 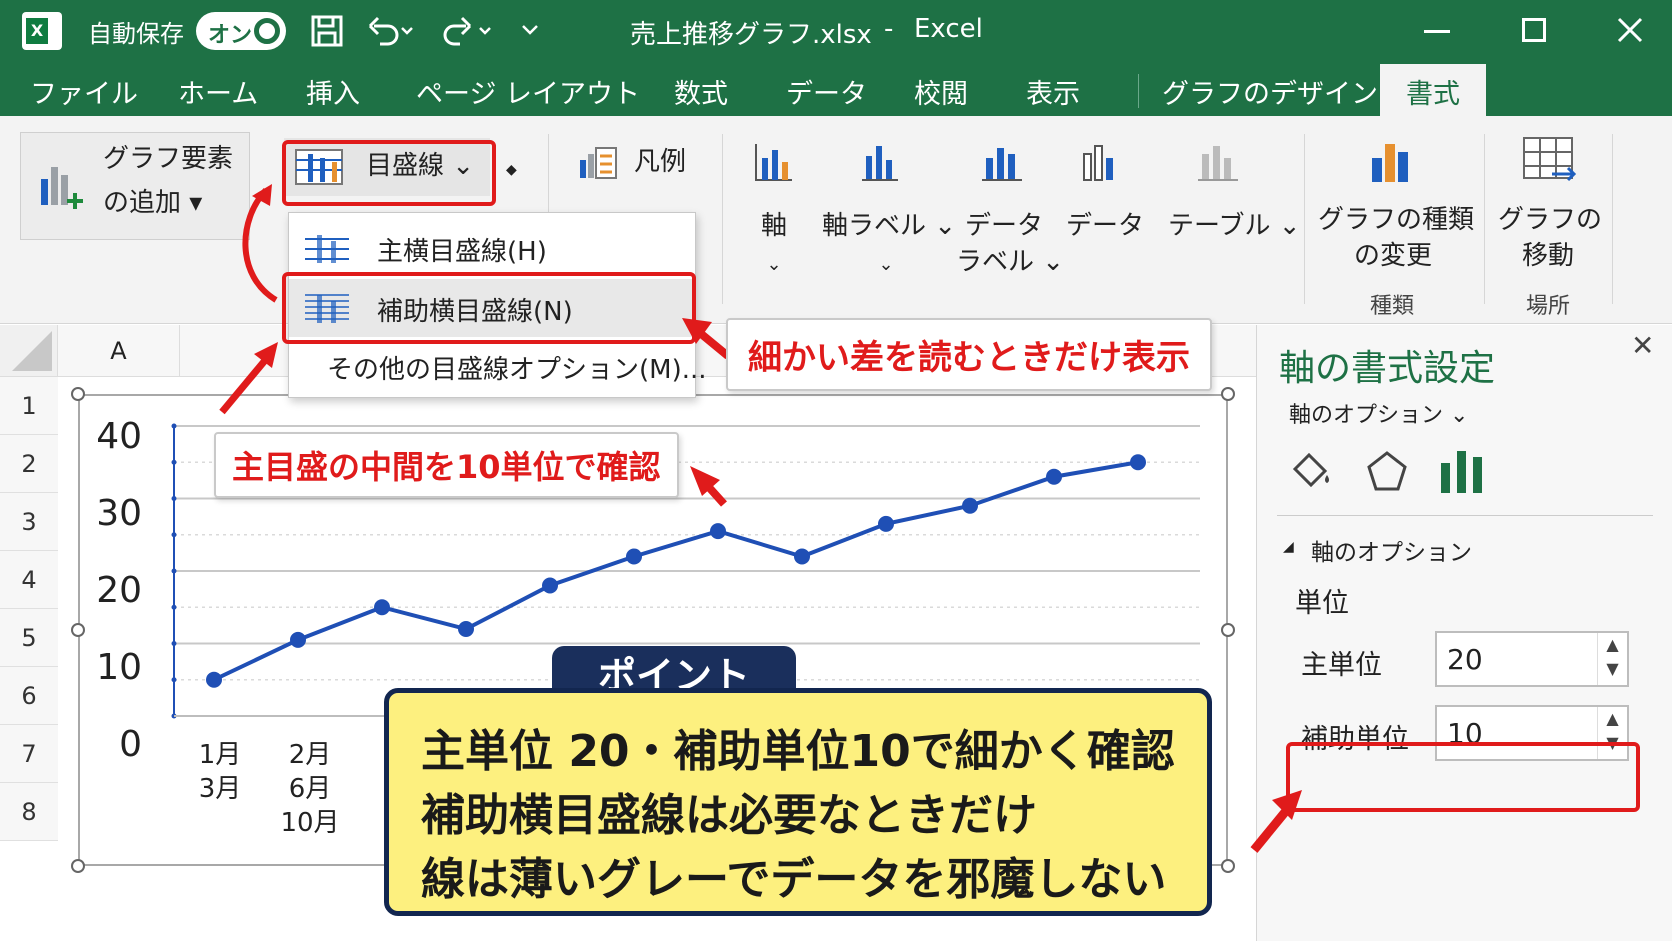 I want to click on point-line: 補助横目盛線は必要なときだけ, so click(x=729, y=815).